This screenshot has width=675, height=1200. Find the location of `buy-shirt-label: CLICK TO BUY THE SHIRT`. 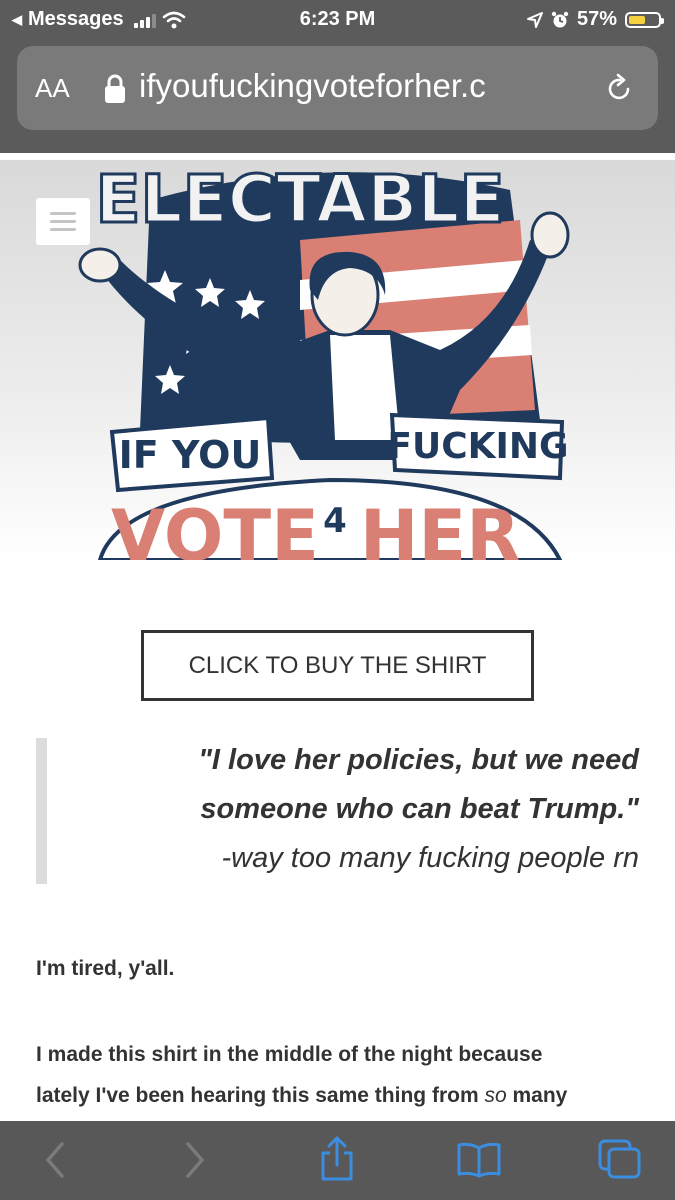

buy-shirt-label: CLICK TO BUY THE SHIRT is located at coordinates (337, 665).